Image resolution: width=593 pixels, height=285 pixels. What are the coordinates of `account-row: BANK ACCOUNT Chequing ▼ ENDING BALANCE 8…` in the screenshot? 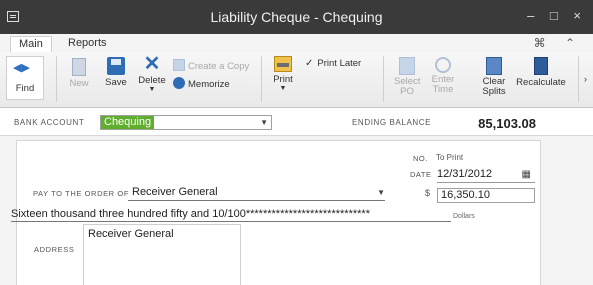 It's located at (296, 122).